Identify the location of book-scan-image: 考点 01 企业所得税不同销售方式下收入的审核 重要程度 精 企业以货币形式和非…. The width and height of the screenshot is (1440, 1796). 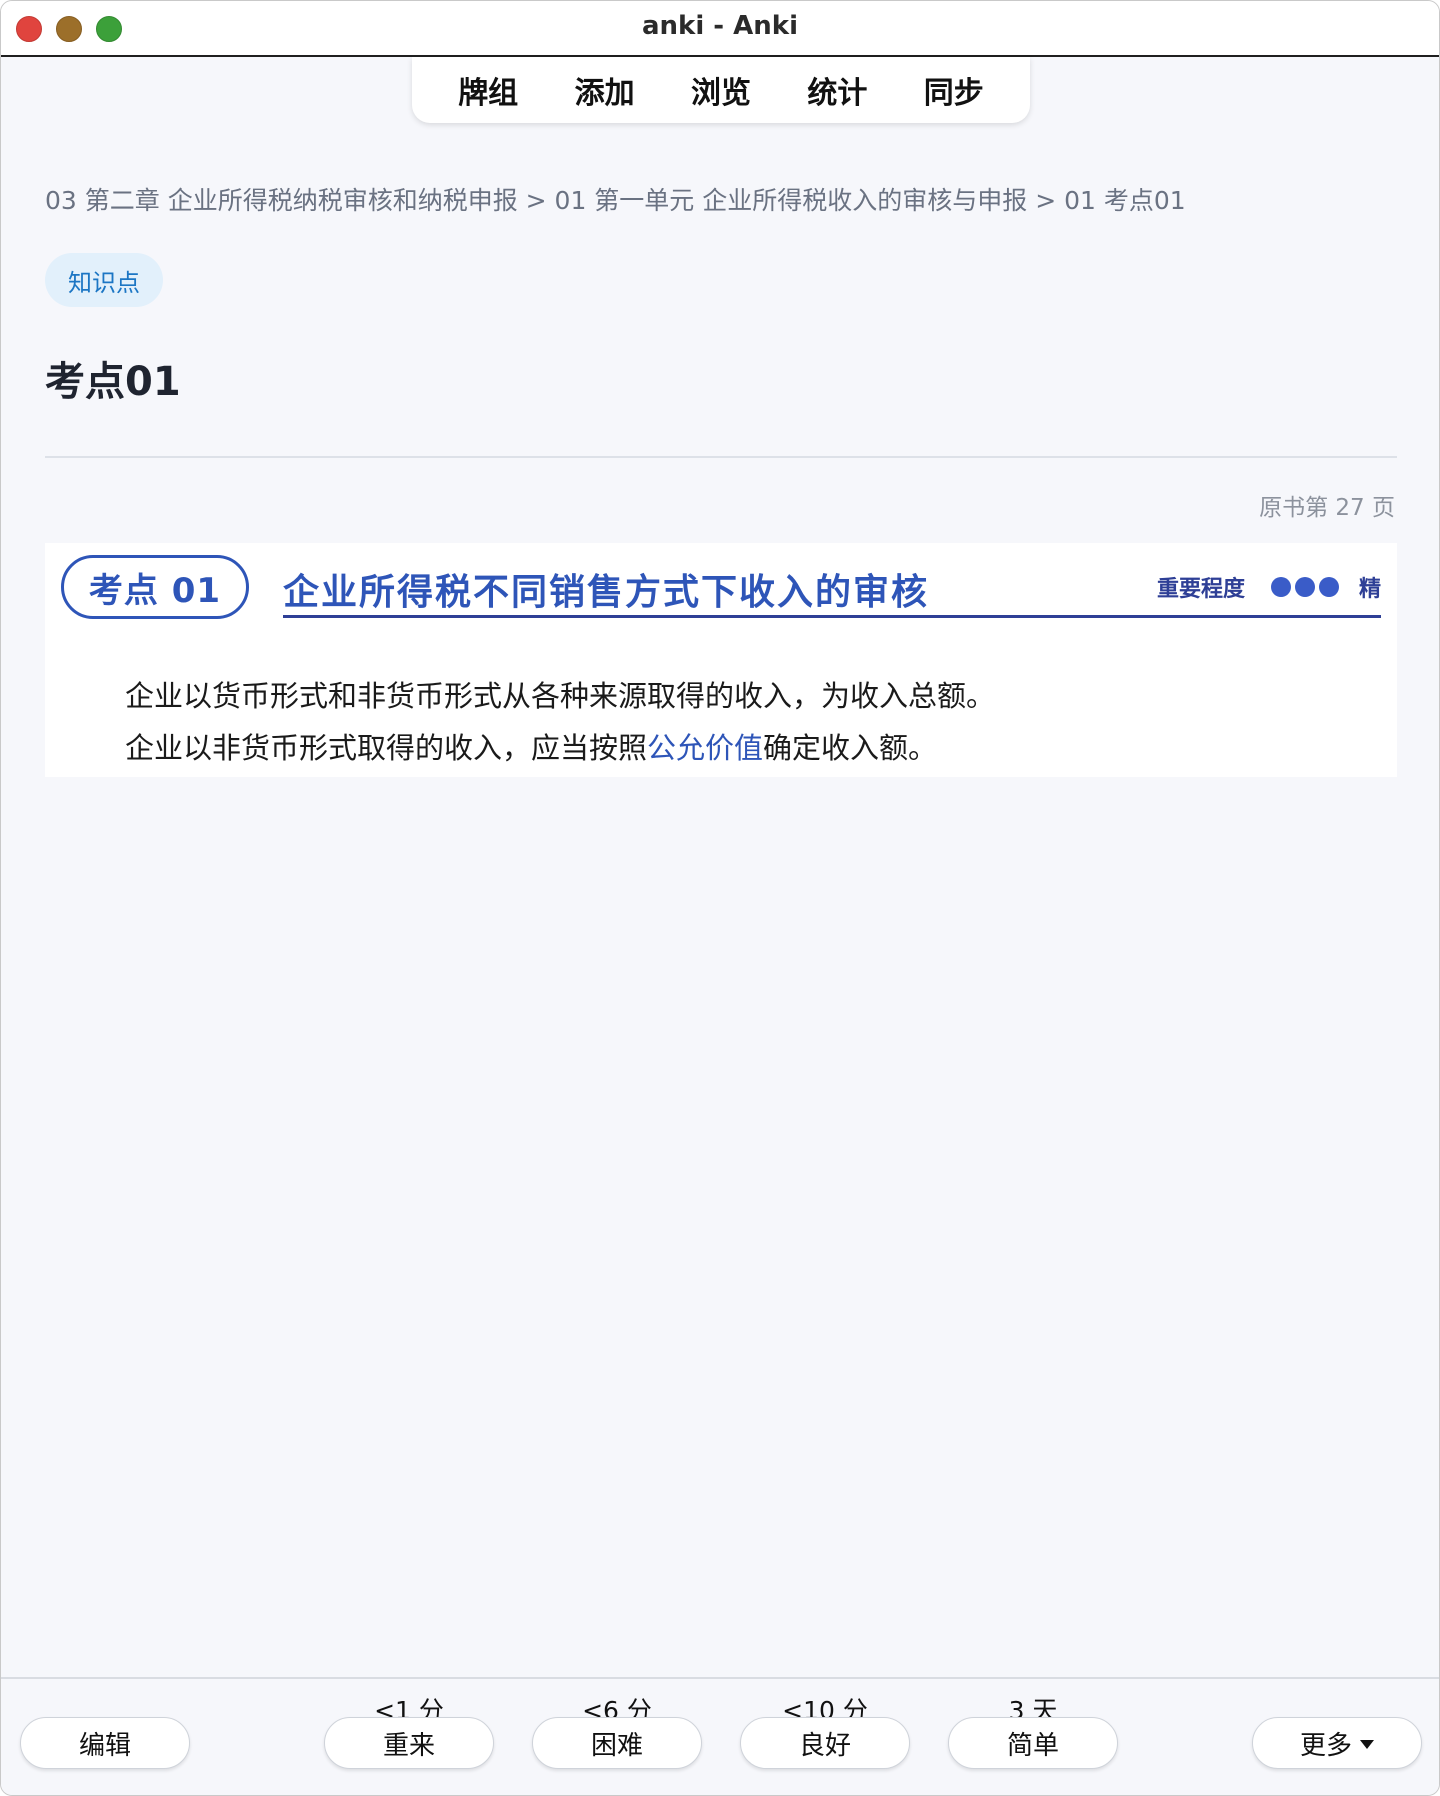
(721, 660).